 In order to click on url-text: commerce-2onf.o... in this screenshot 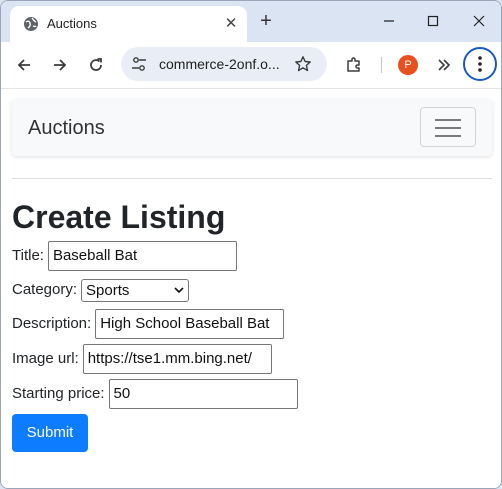, I will do `click(219, 64)`.